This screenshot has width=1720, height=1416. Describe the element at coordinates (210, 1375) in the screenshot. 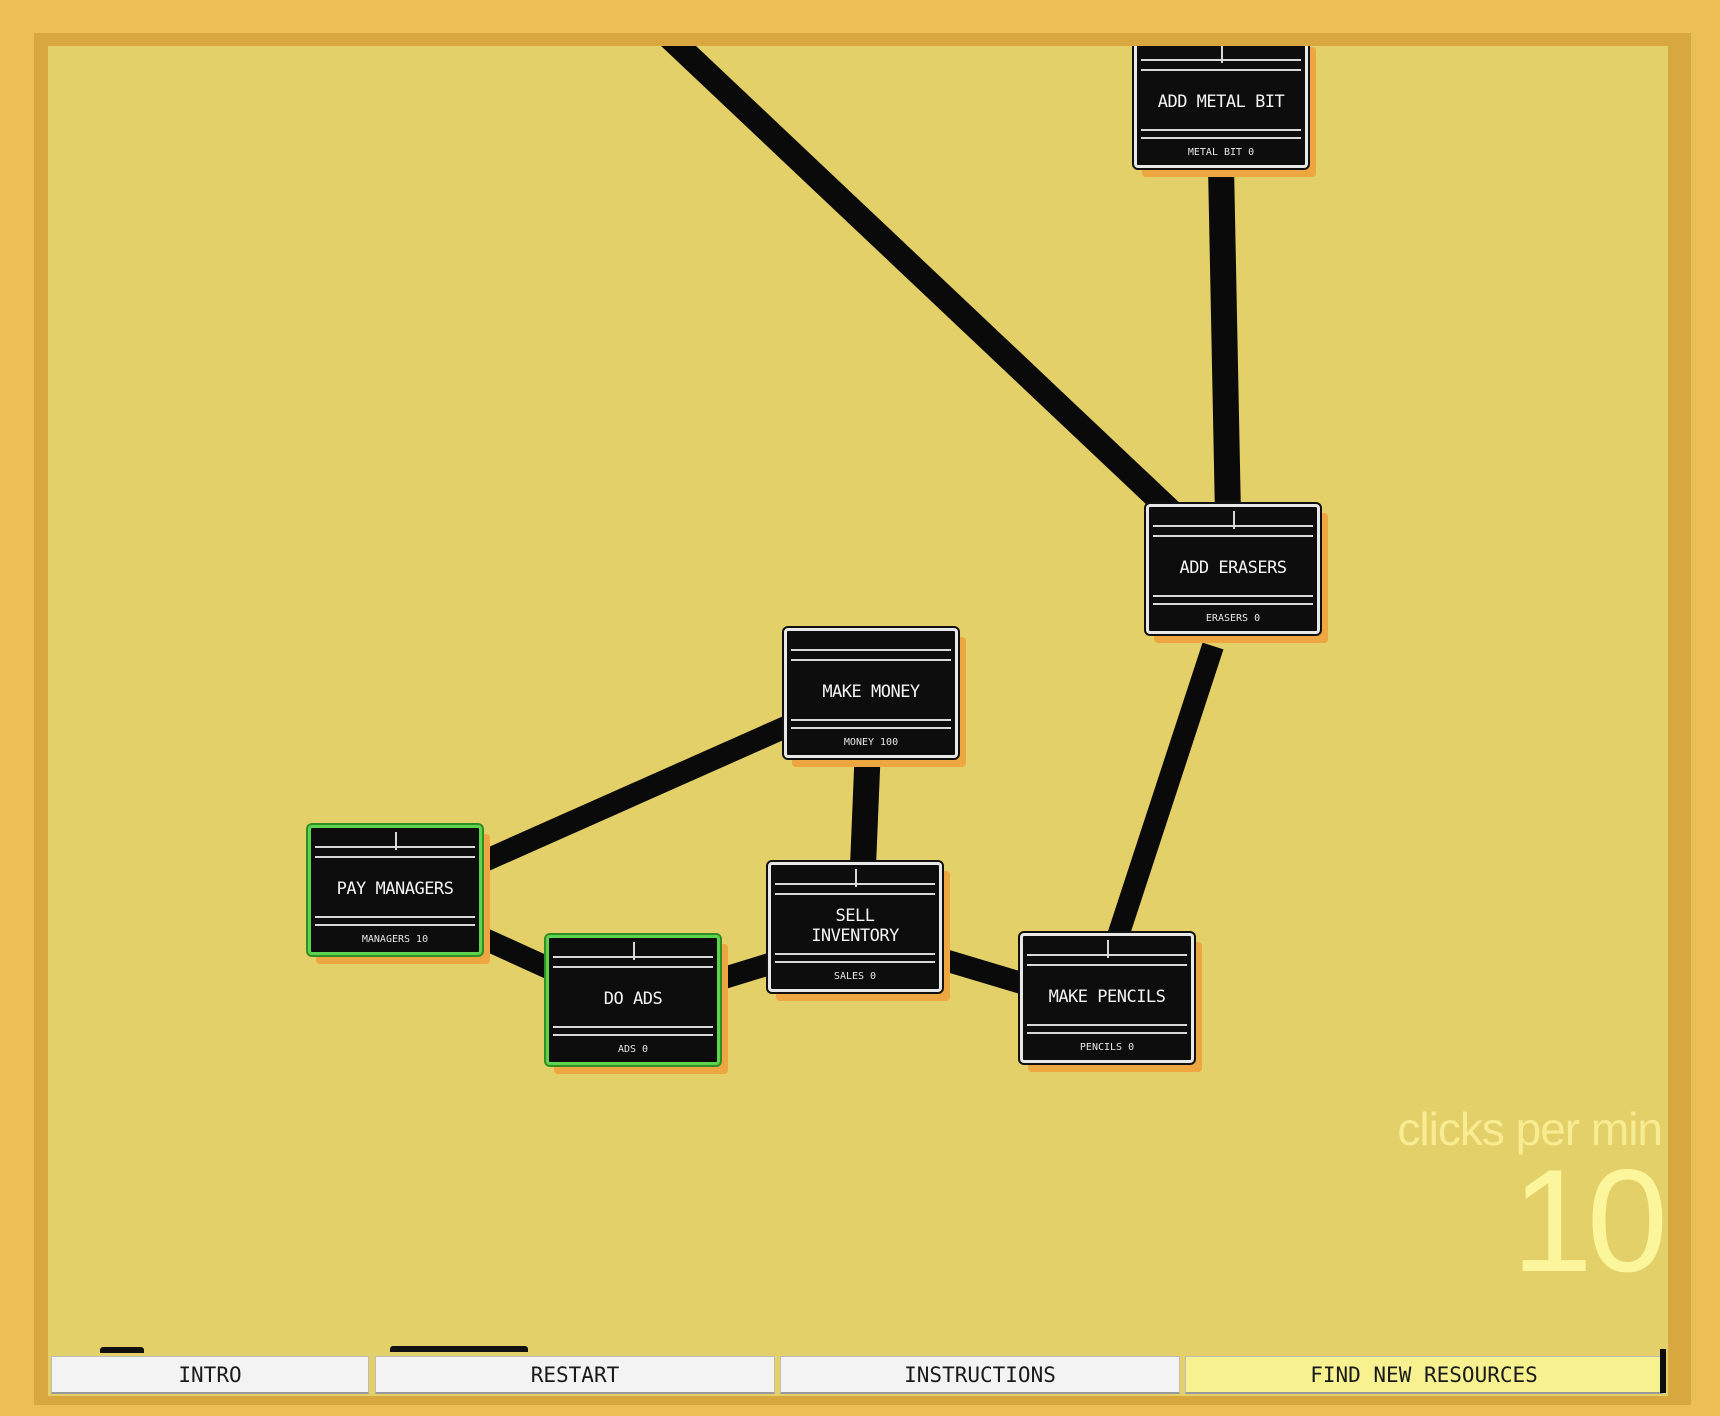

I see `intro-button: INTRO` at that location.